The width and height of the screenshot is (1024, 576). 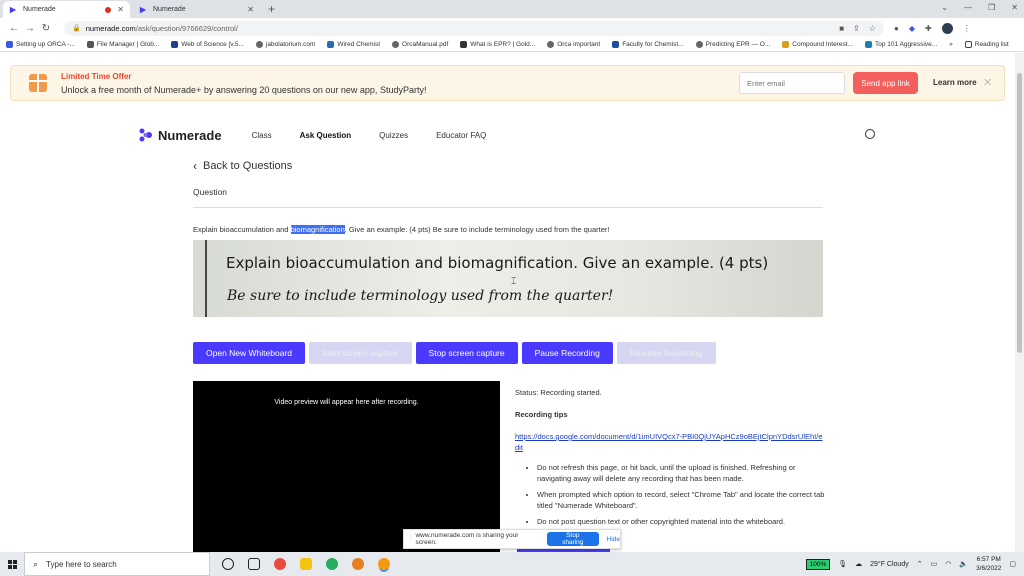 I want to click on puzzle-icon: ✚, so click(x=928, y=28).